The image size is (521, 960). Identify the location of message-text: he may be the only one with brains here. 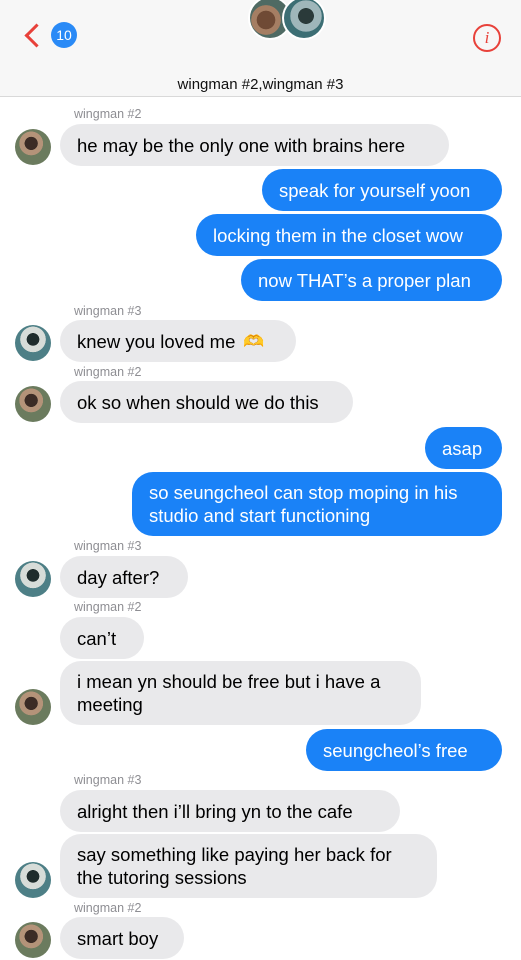
(241, 145).